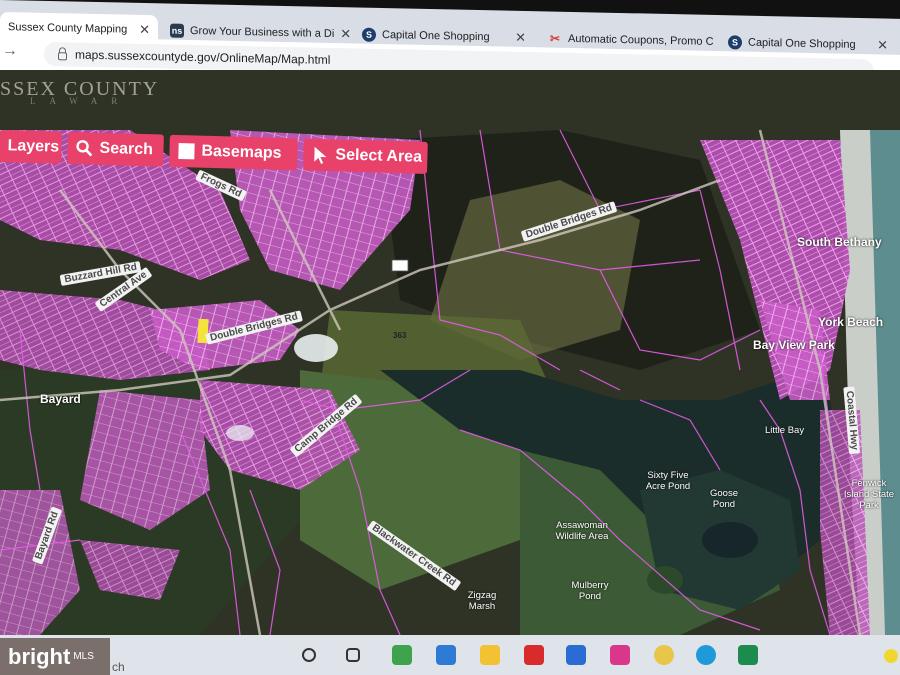  I want to click on tab-label: Automatic Coupons, Promo C, so click(641, 40).